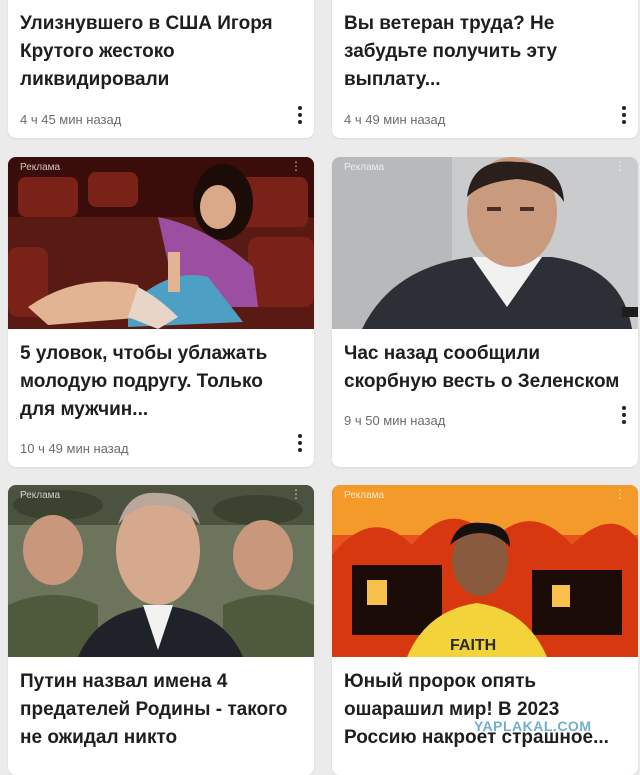 The width and height of the screenshot is (640, 775). Describe the element at coordinates (74, 448) in the screenshot. I see `card-time: 10 ч 49 мин назад` at that location.